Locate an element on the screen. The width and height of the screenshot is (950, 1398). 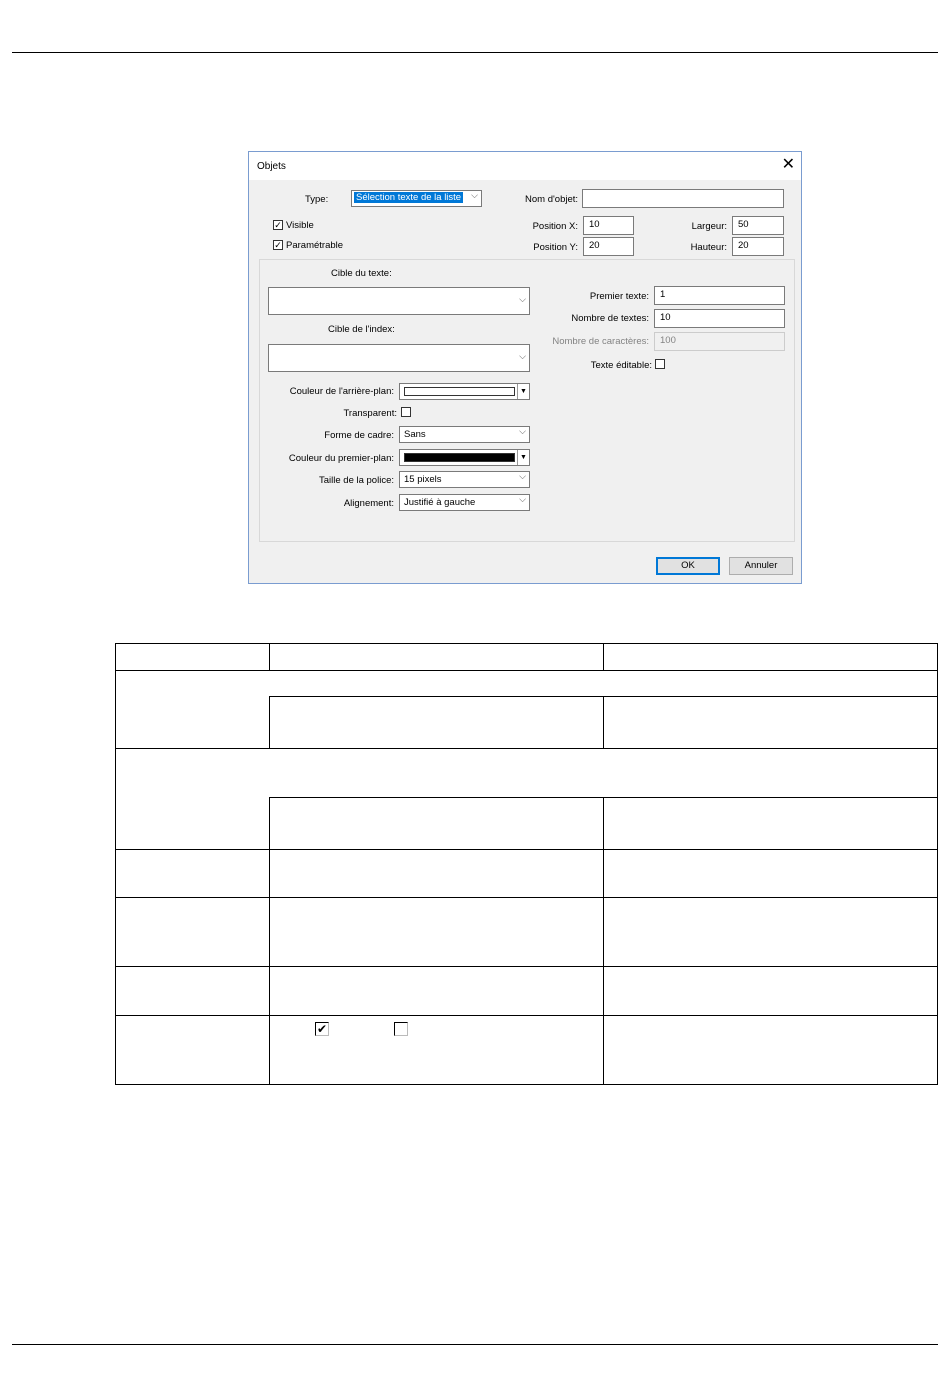
couleur-arriere-swatch is located at coordinates (459, 391).